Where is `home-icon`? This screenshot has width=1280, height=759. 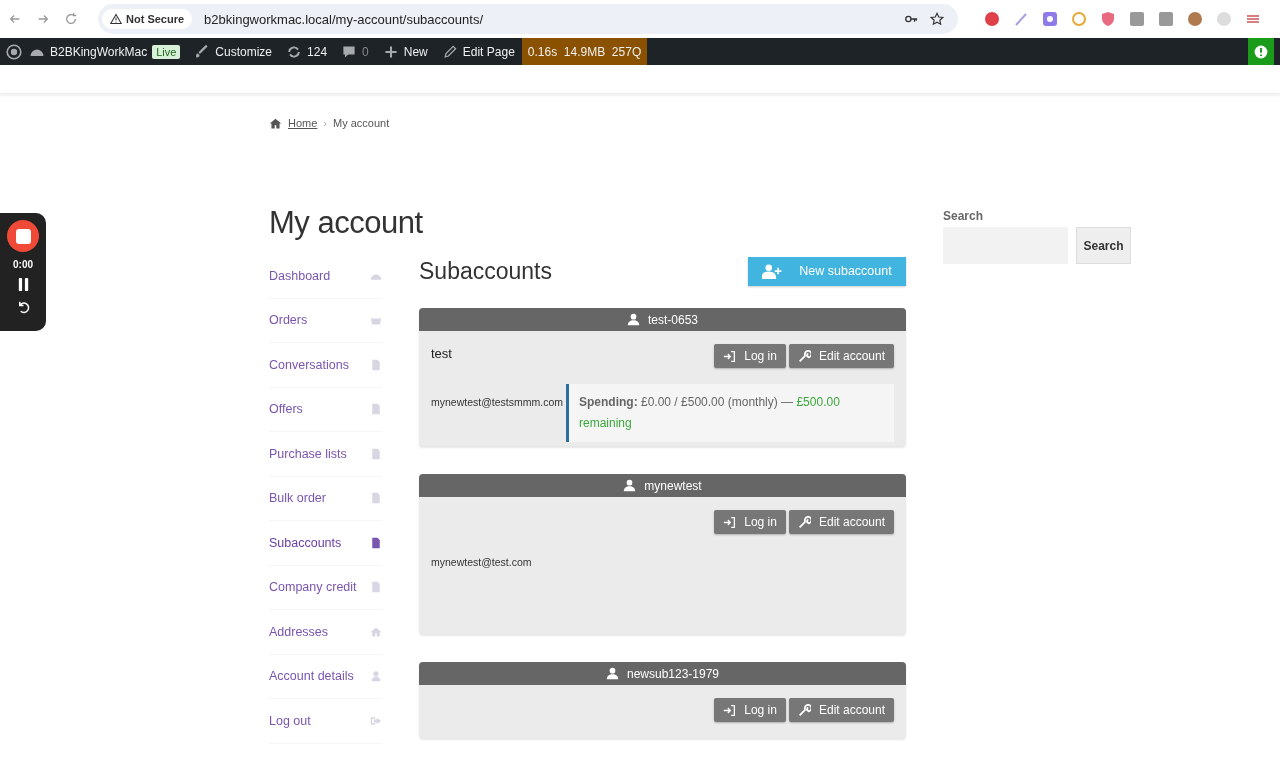 home-icon is located at coordinates (275, 123).